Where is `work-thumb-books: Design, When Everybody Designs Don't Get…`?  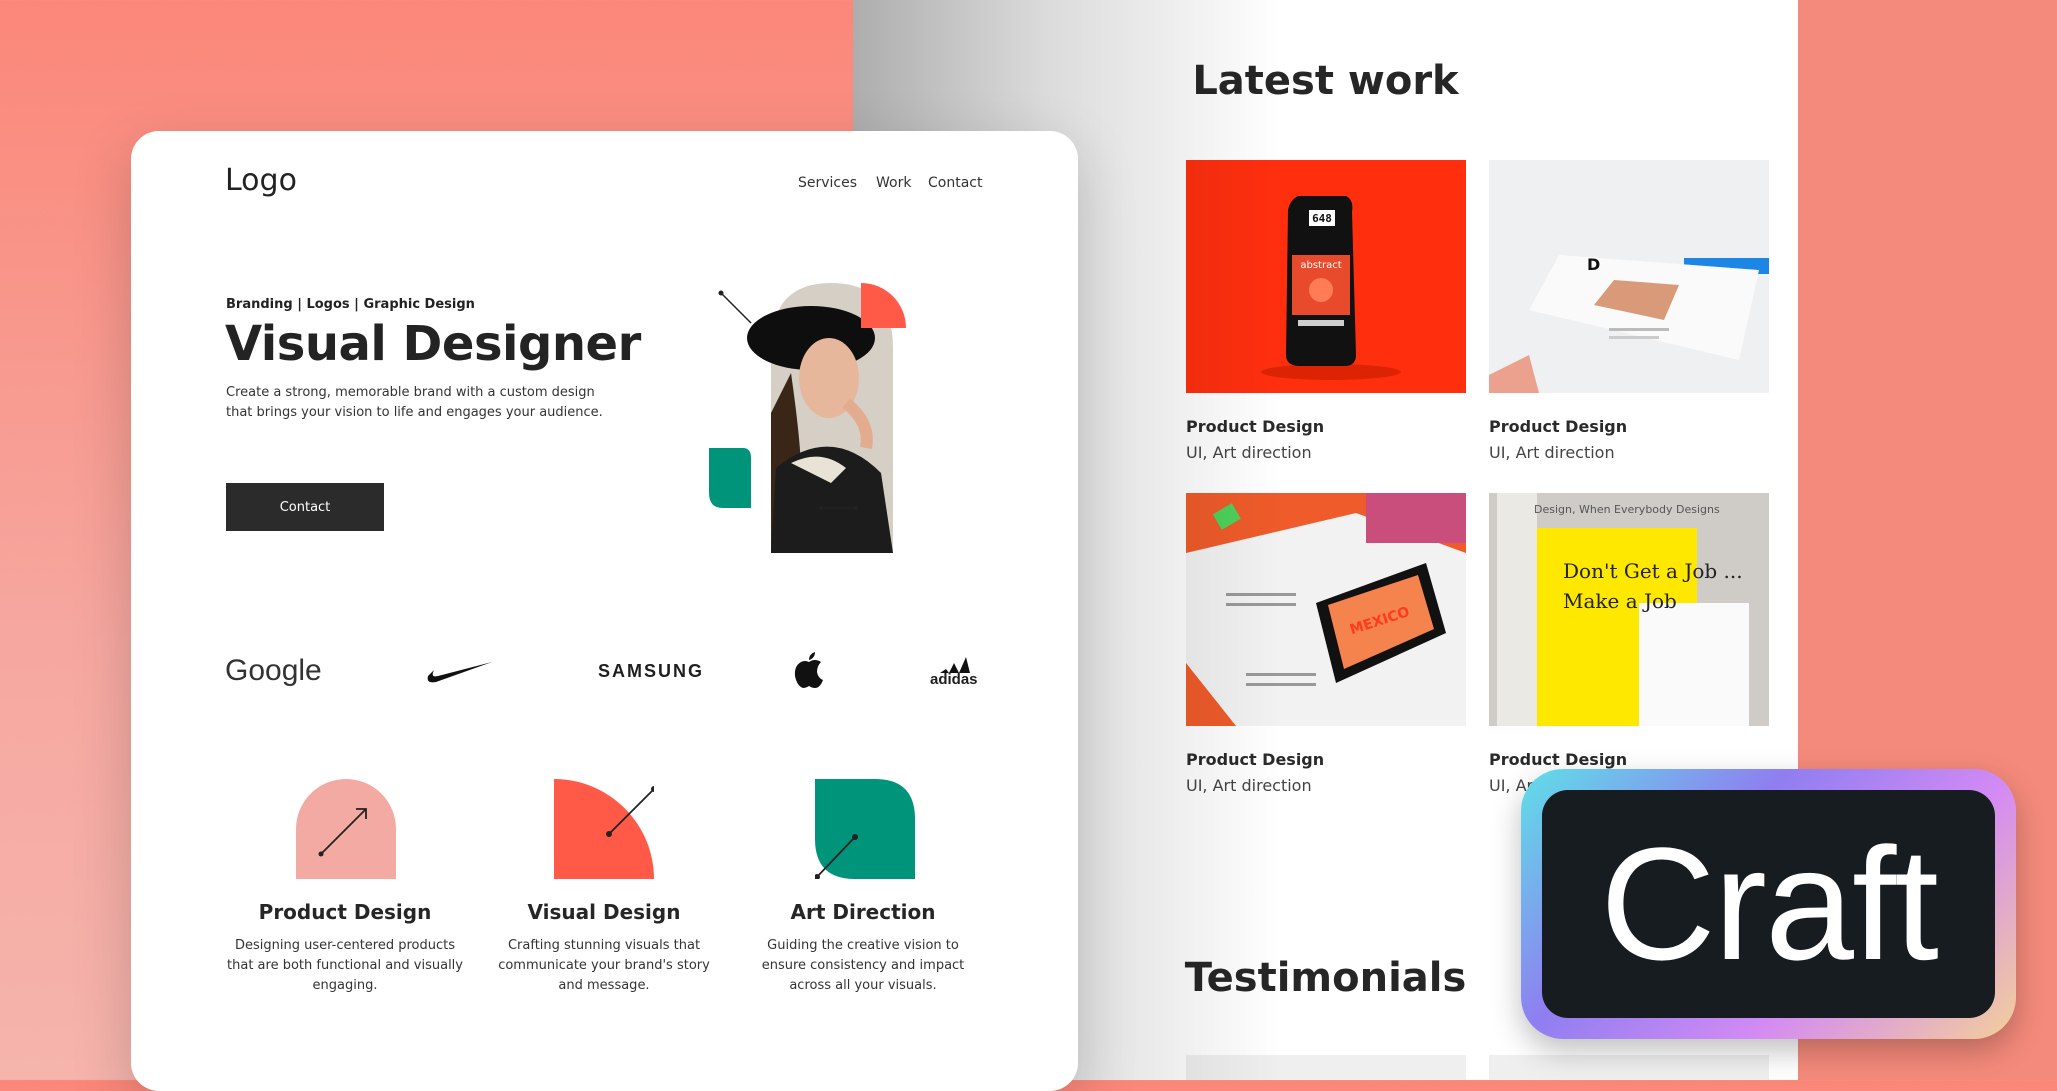
work-thumb-books: Design, When Everybody Designs Don't Get… is located at coordinates (1629, 609).